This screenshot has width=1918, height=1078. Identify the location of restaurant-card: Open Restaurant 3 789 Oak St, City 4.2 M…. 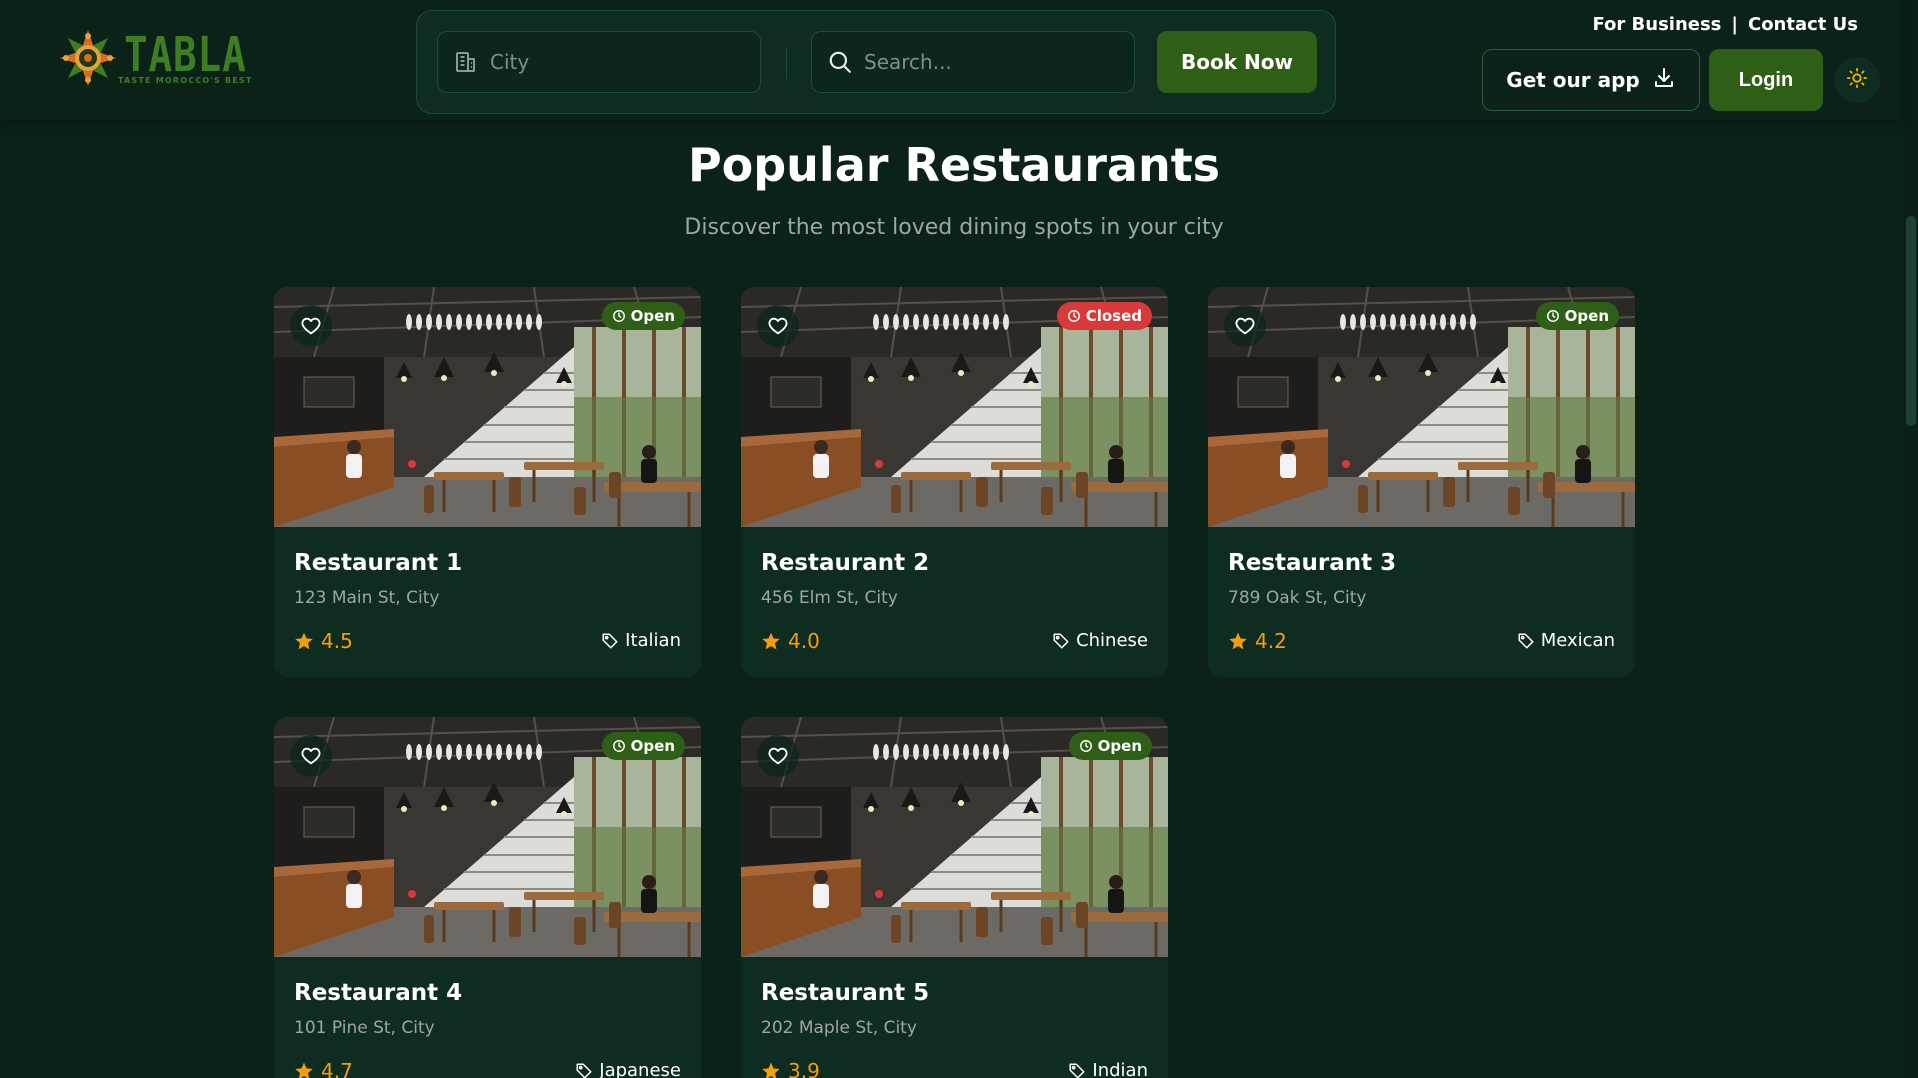
(1421, 482).